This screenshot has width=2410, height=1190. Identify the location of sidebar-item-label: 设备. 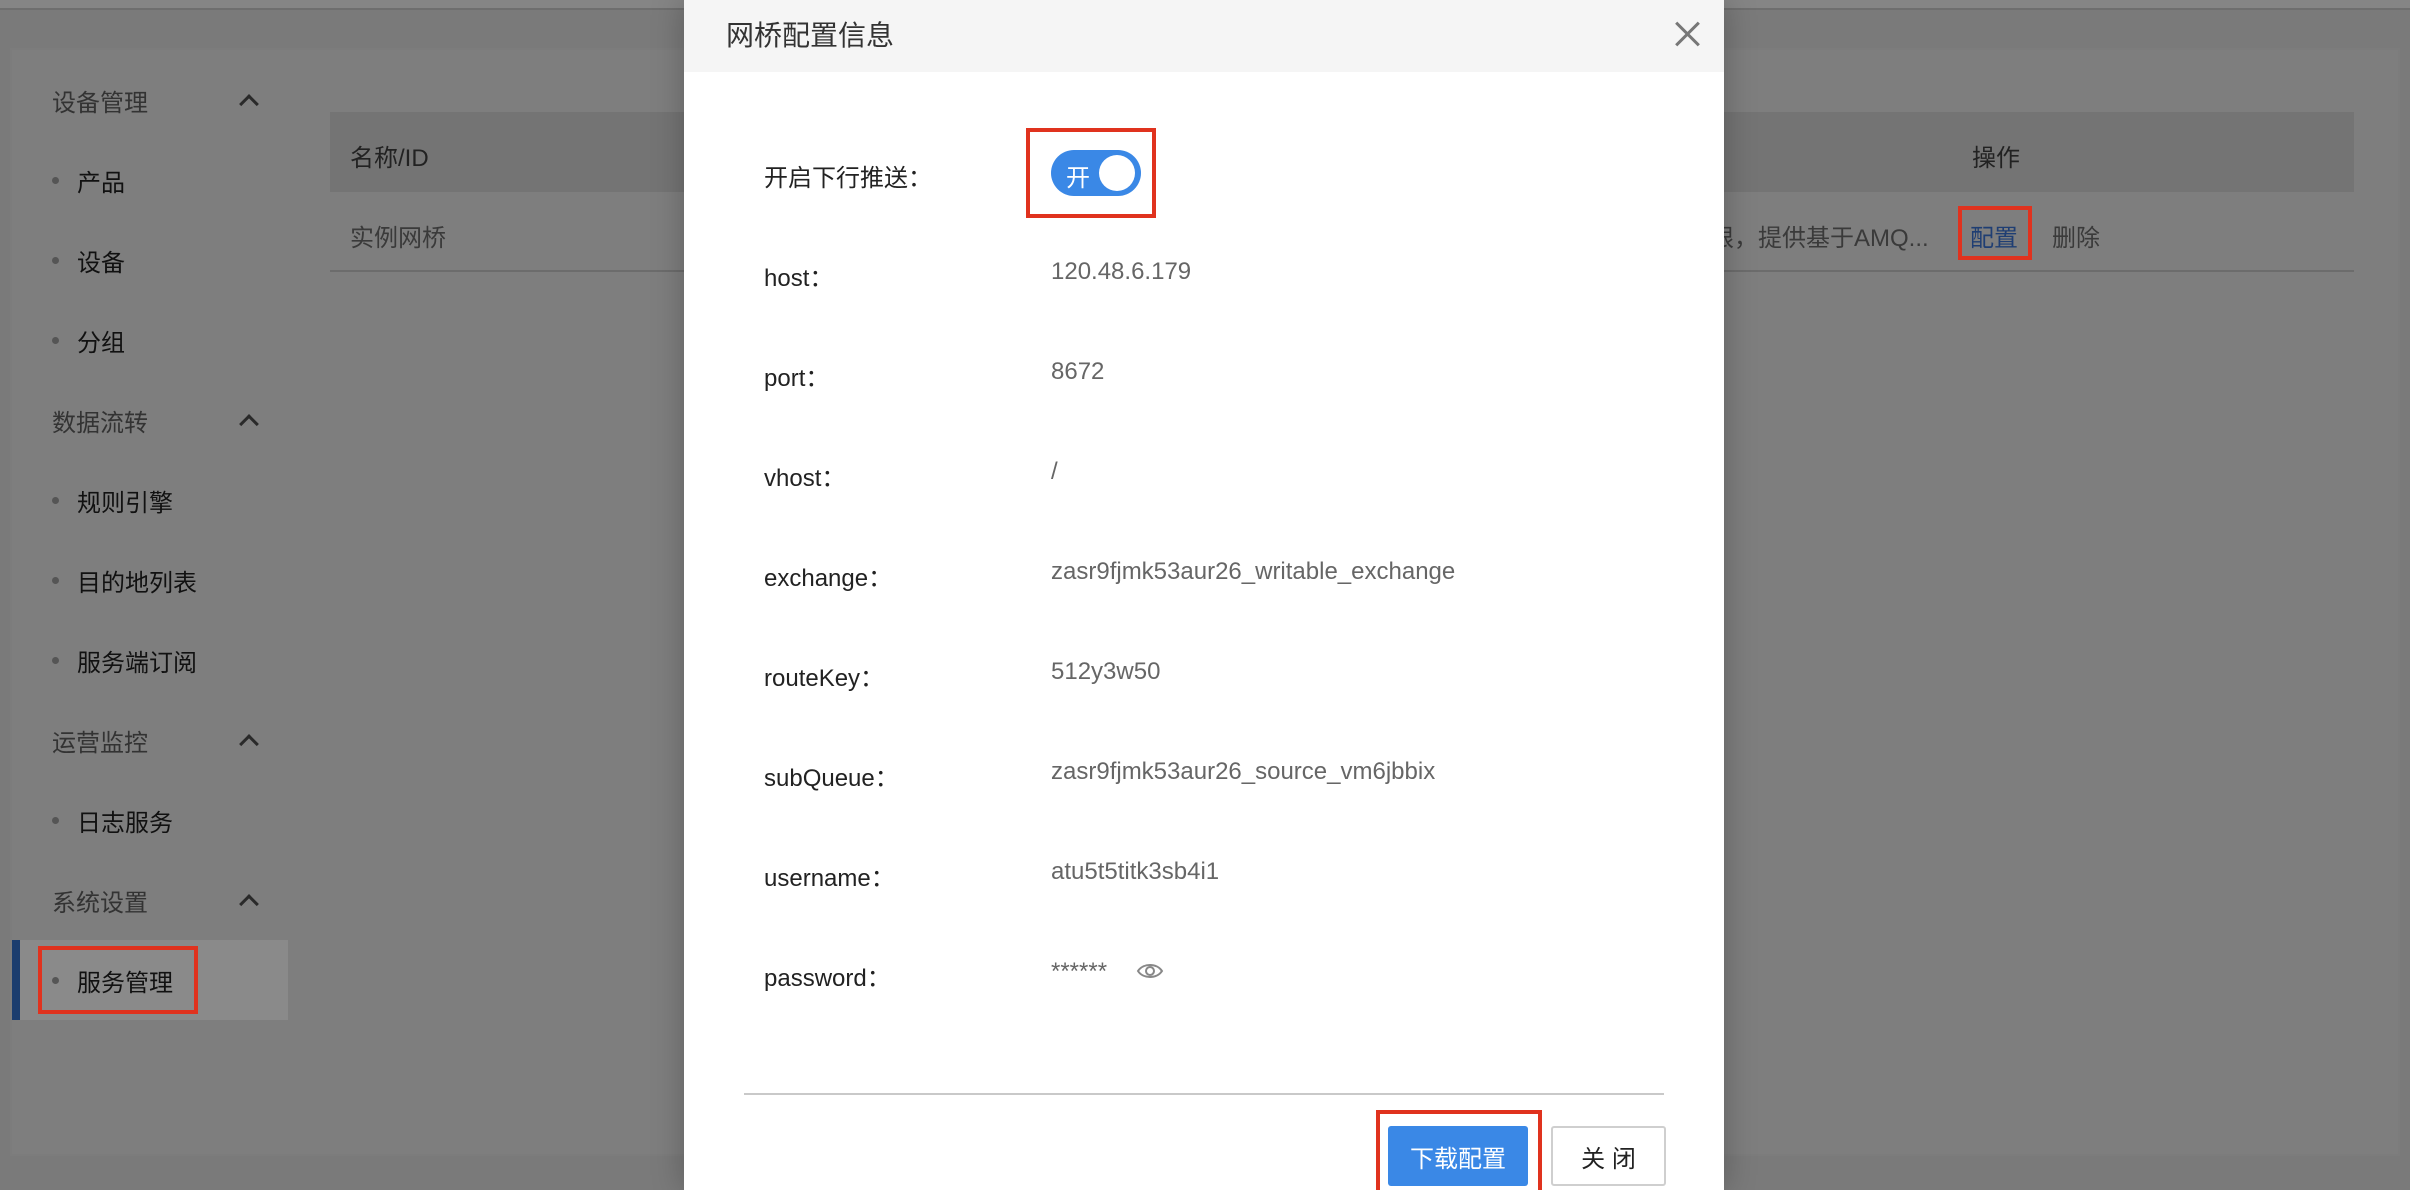
(101, 263).